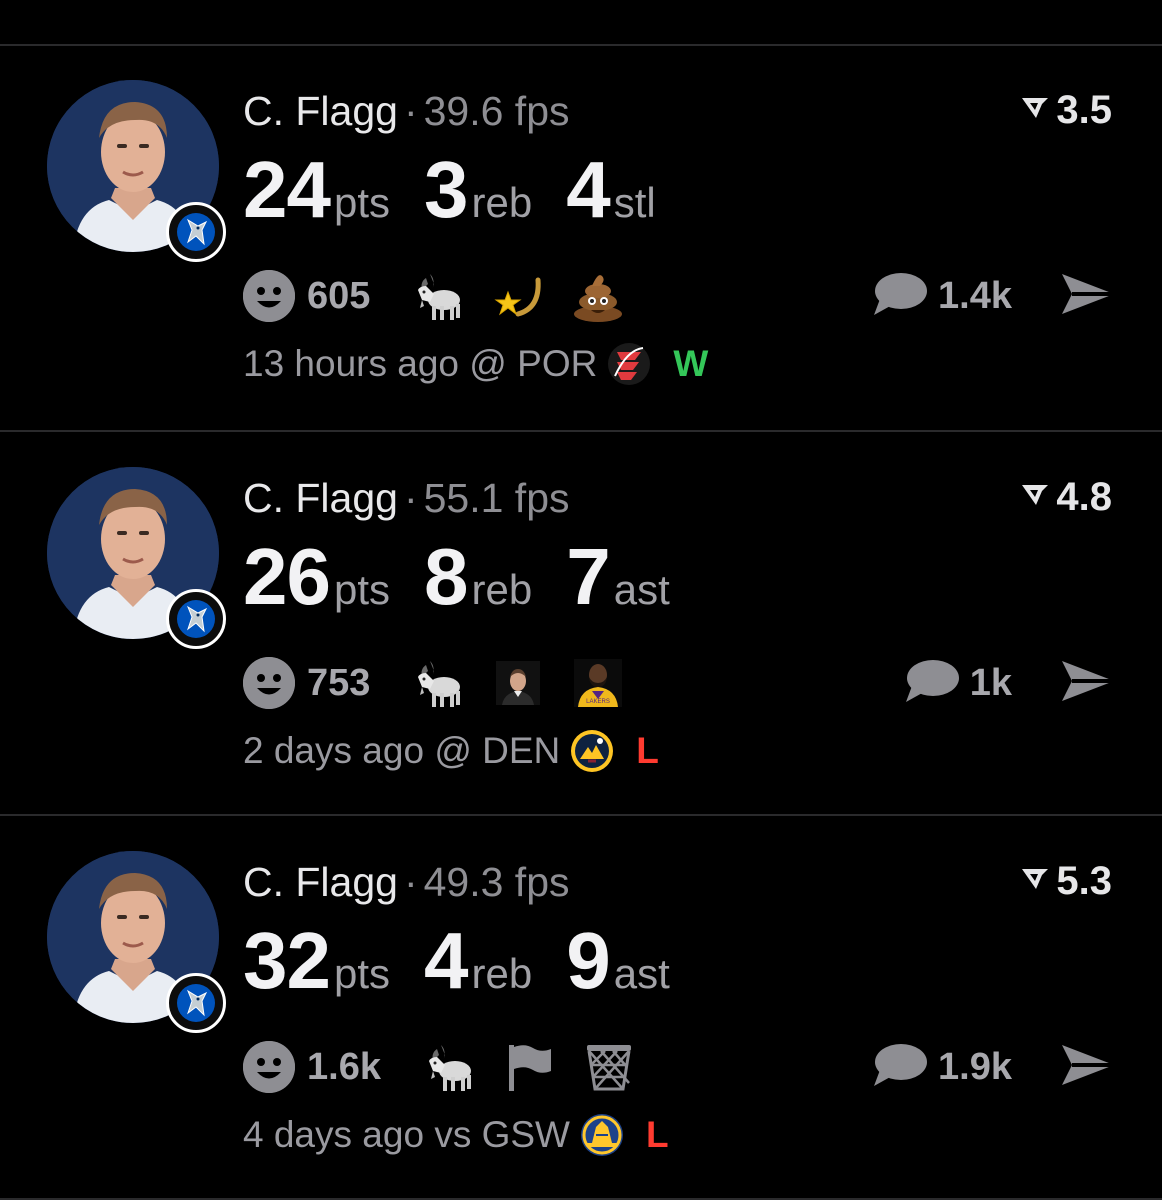  Describe the element at coordinates (602, 1135) in the screenshot. I see `warriors-logo` at that location.